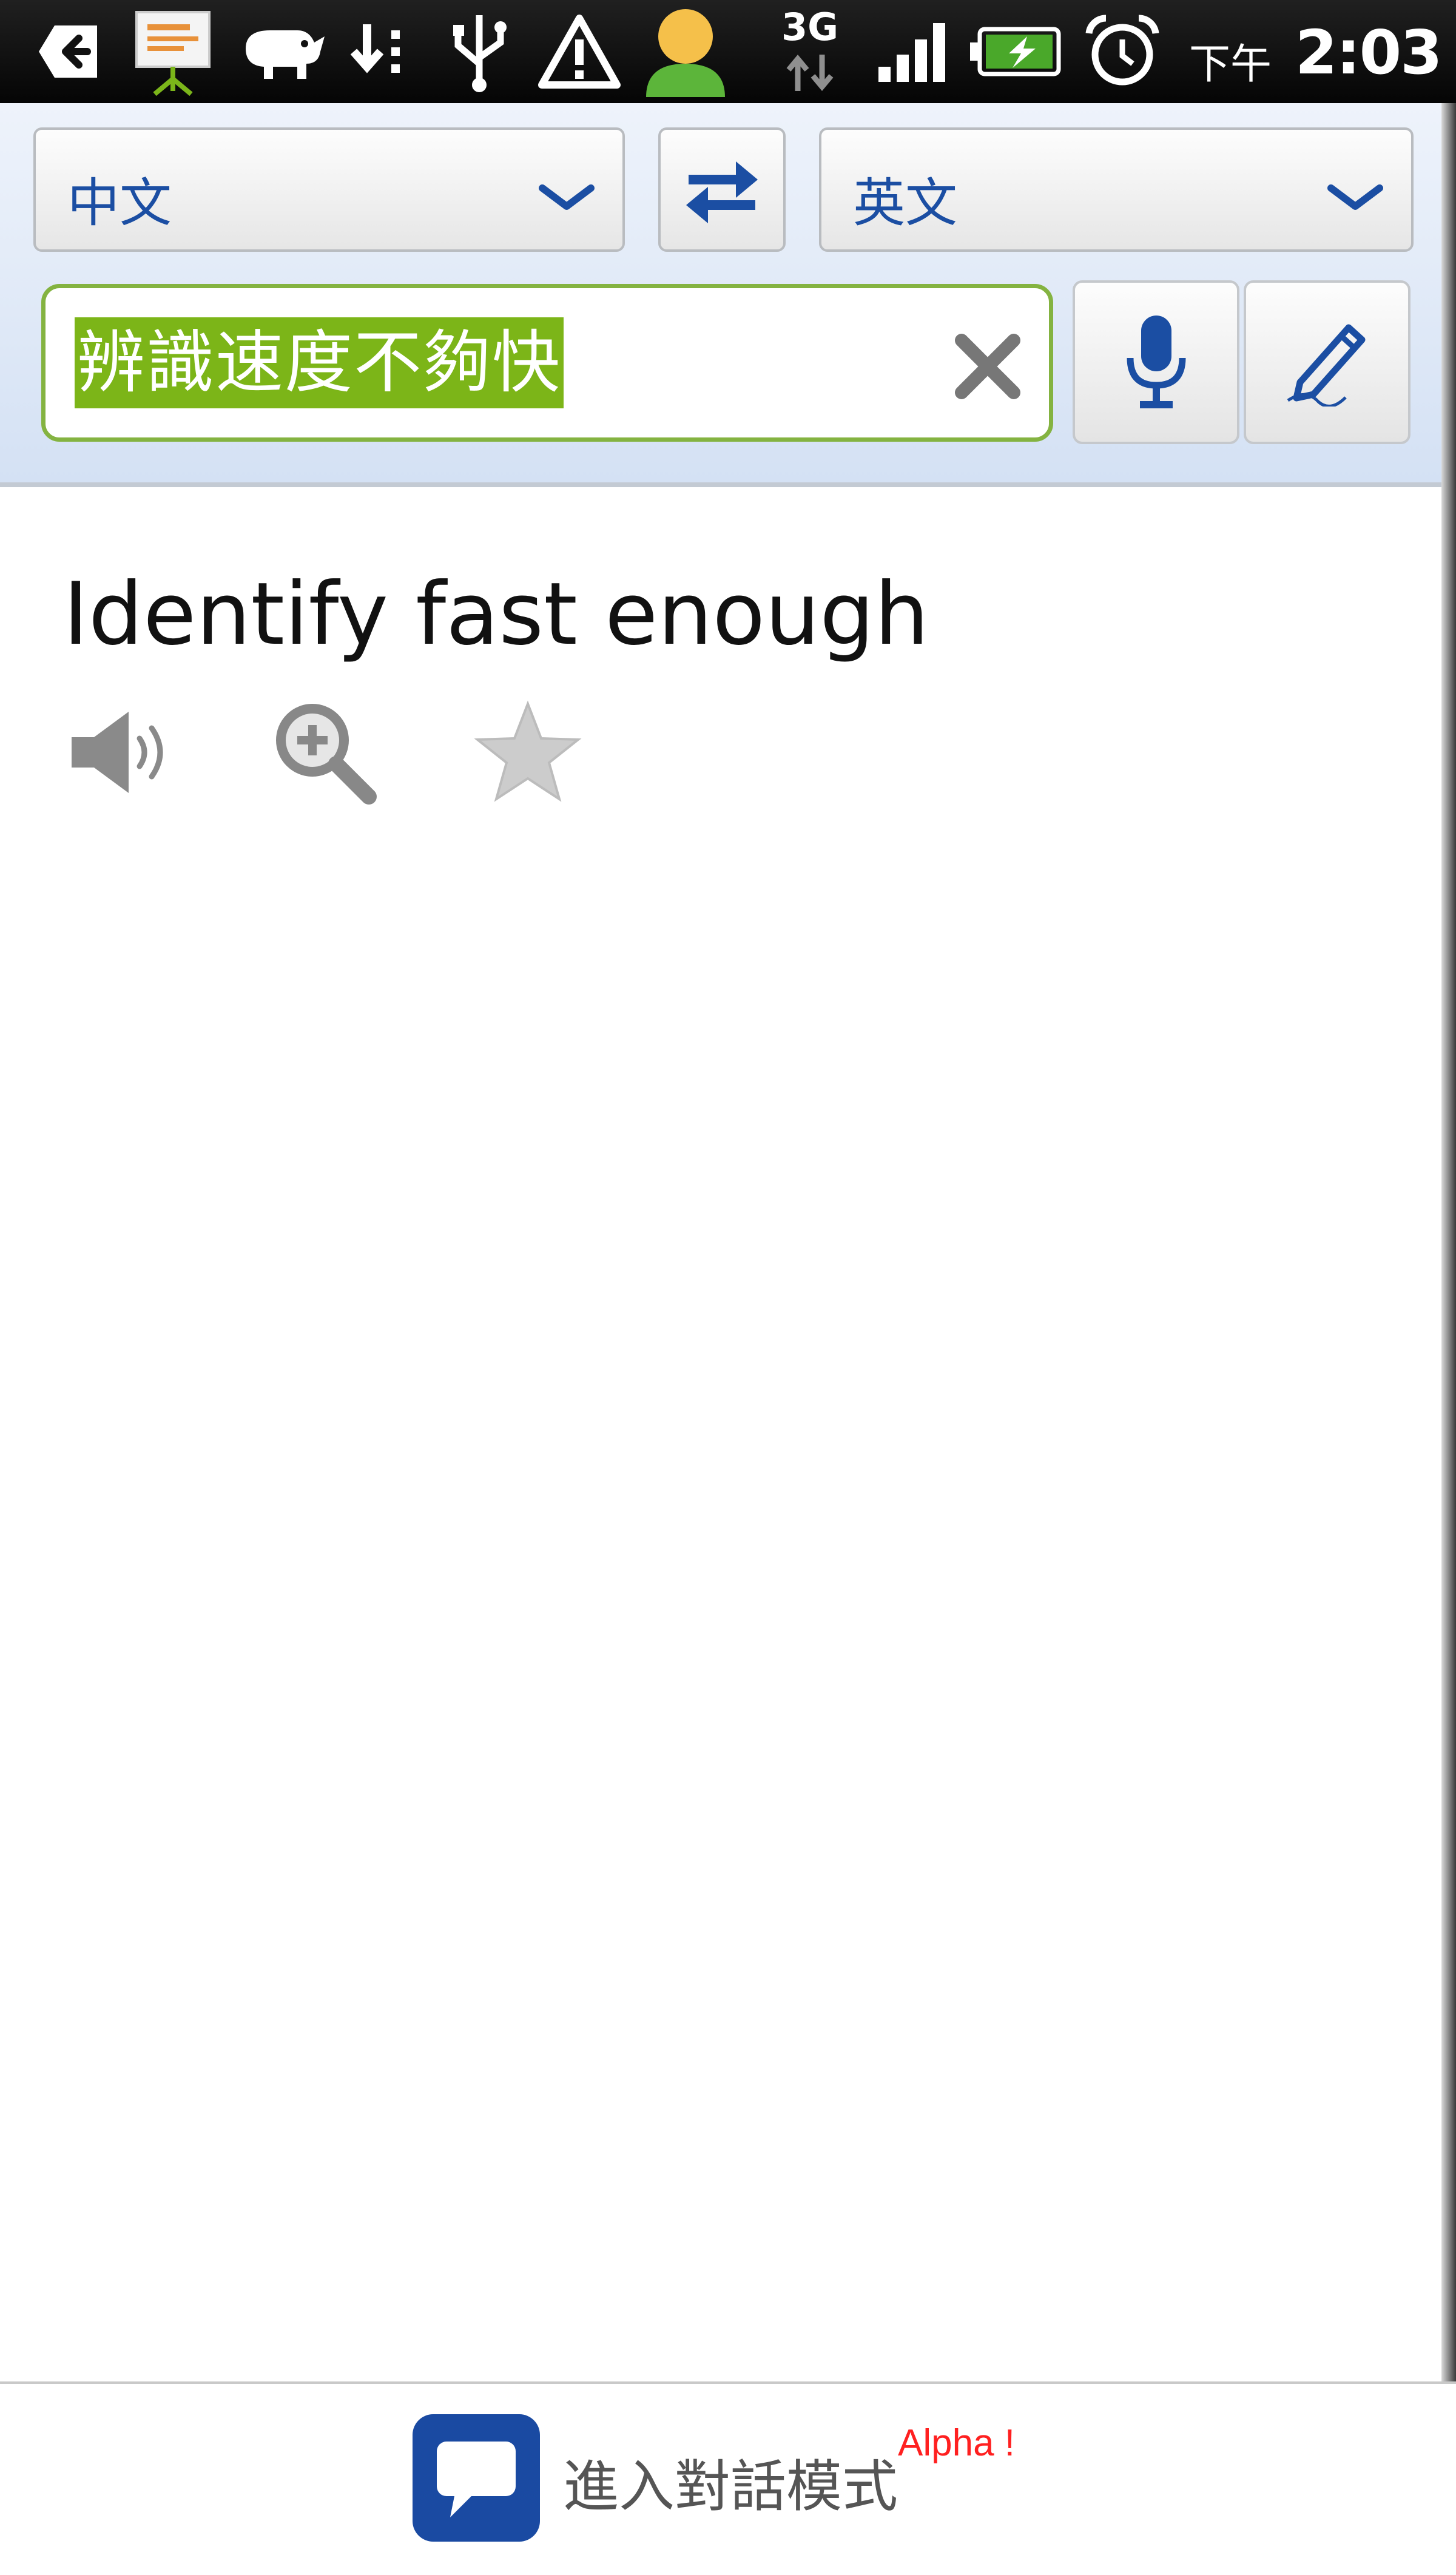 The width and height of the screenshot is (1456, 2575). What do you see at coordinates (1448, 1243) in the screenshot?
I see `scroll-edge-shadow` at bounding box center [1448, 1243].